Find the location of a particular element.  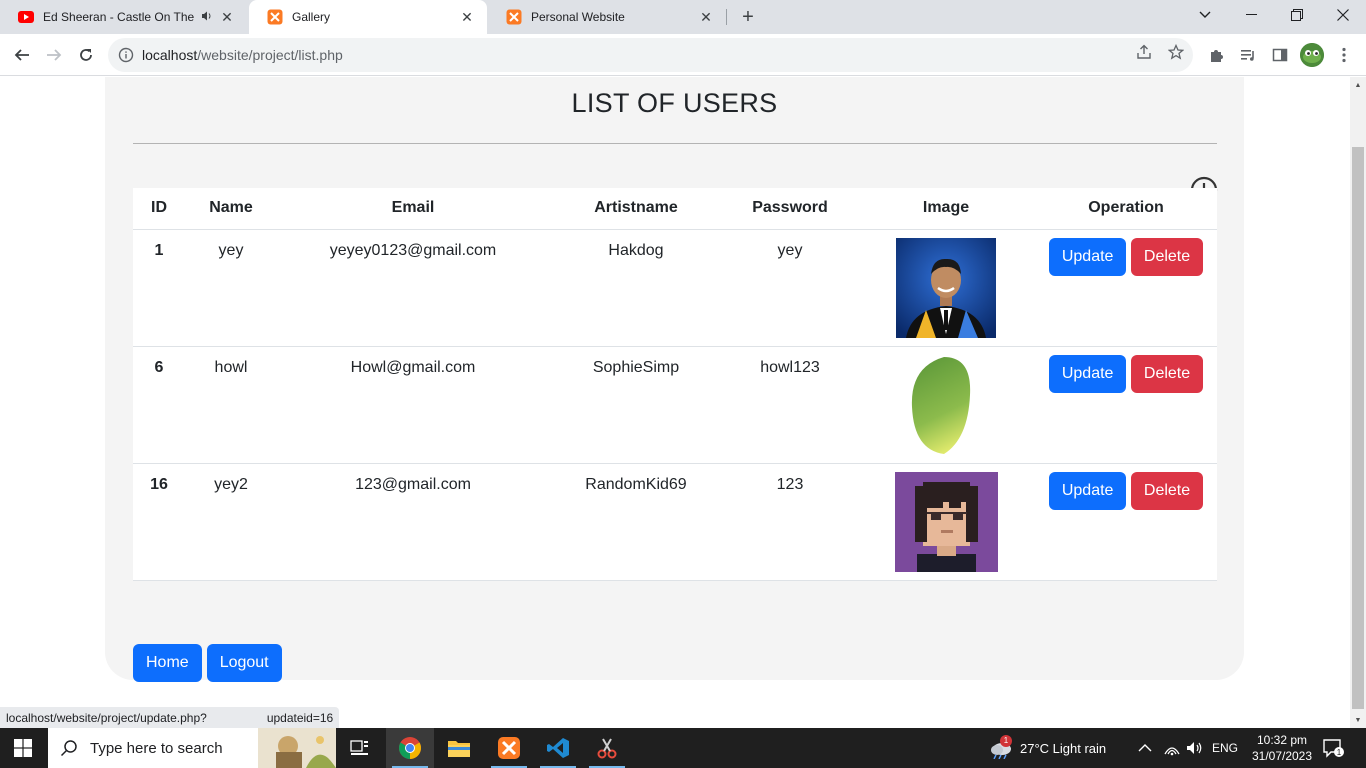

column-header-id: ID is located at coordinates (159, 209).